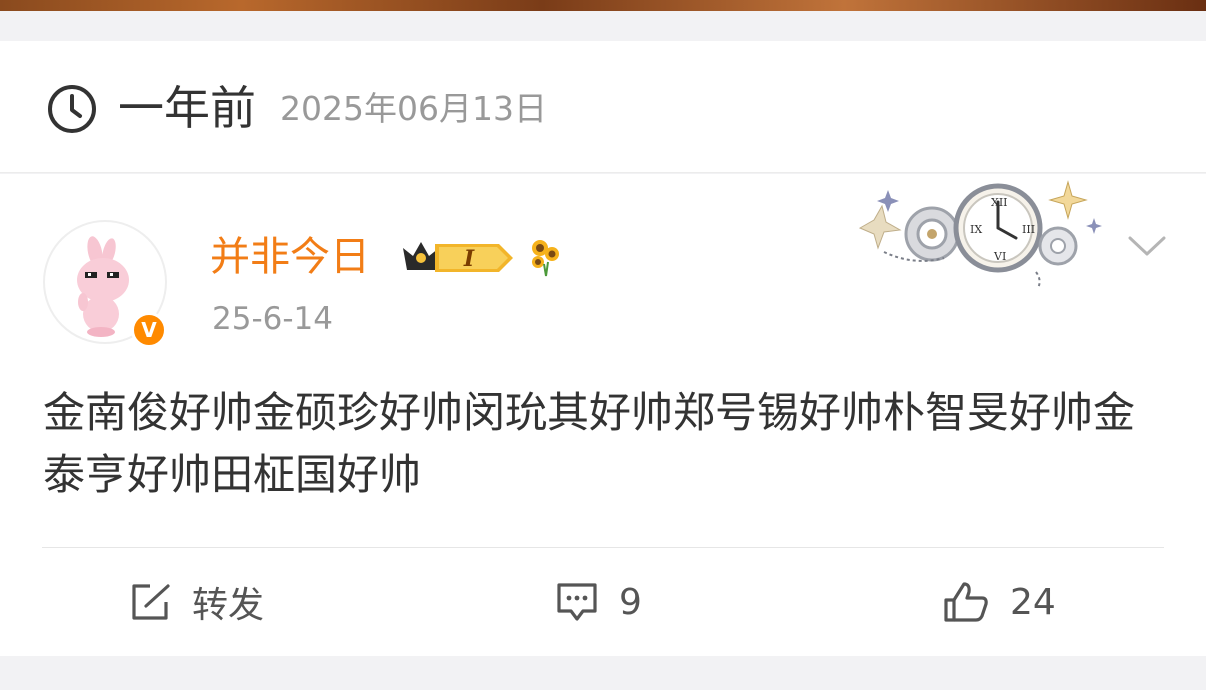  Describe the element at coordinates (1028, 229) in the screenshot. I see `svg-text: III` at that location.